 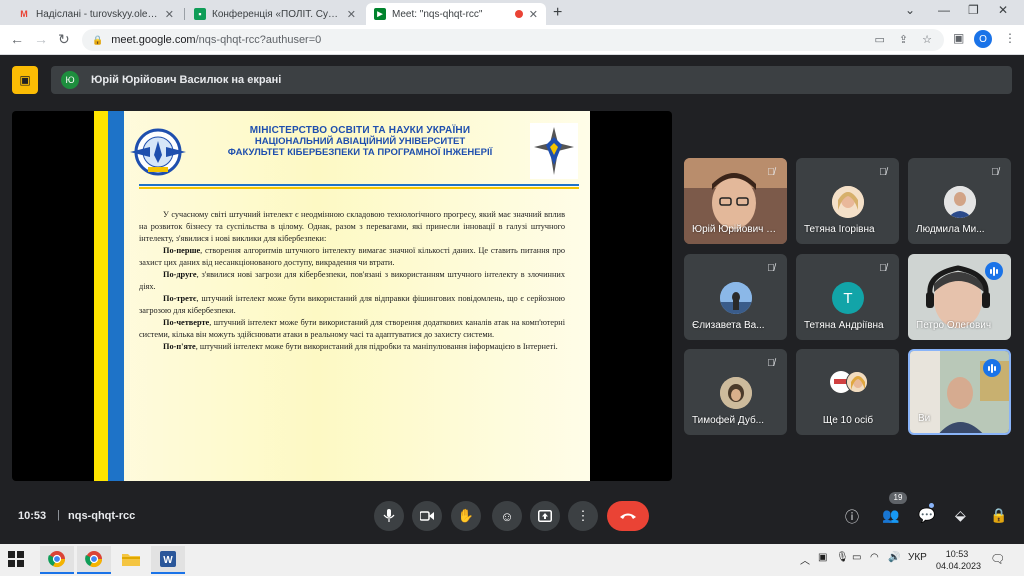 I want to click on taskbar-file-explorer, so click(x=131, y=560).